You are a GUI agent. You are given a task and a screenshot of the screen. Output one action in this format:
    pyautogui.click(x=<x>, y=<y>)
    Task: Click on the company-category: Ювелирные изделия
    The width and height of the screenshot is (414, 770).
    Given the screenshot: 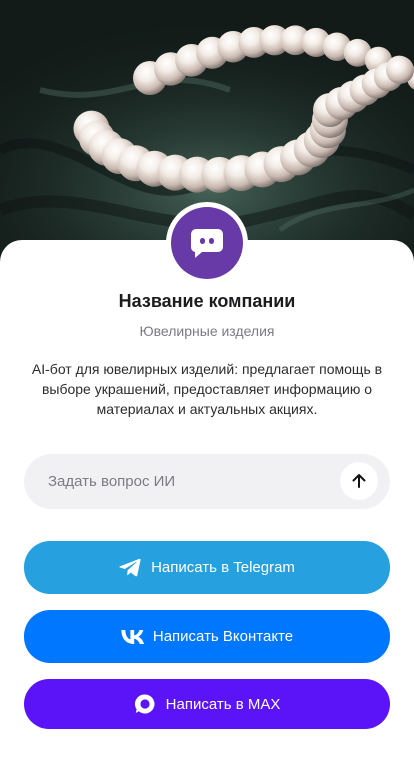 What is the action you would take?
    pyautogui.click(x=207, y=331)
    